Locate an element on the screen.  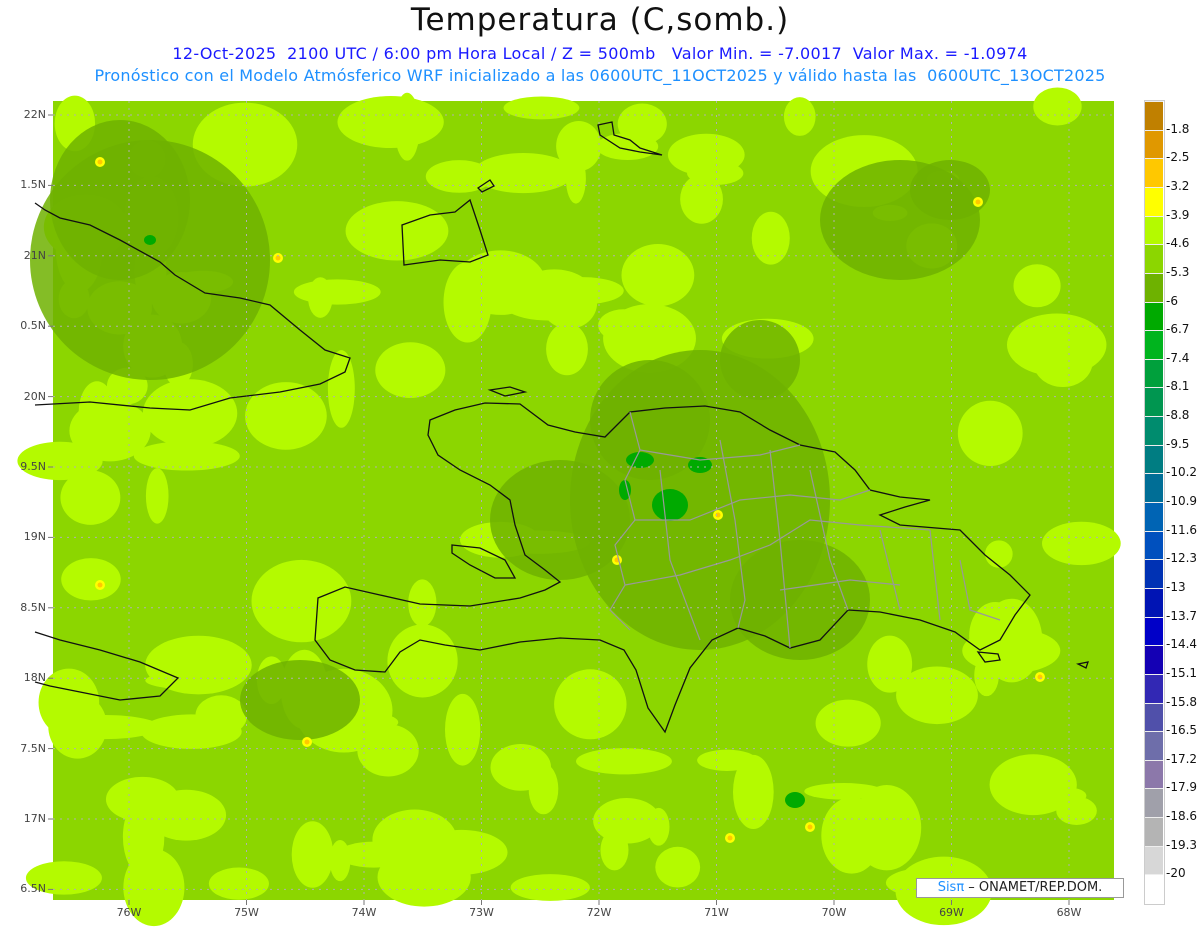
lat-label: 8.5N is located at coordinates (33, 607).